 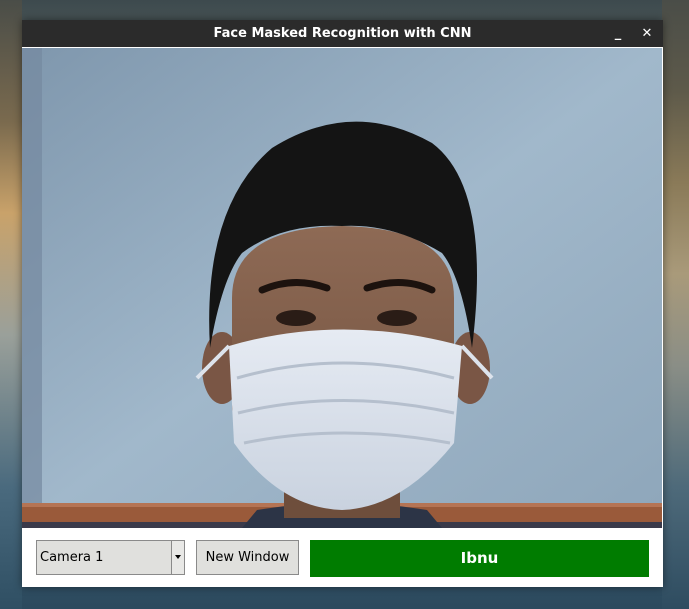 What do you see at coordinates (247, 557) in the screenshot?
I see `new-window-button: New Window` at bounding box center [247, 557].